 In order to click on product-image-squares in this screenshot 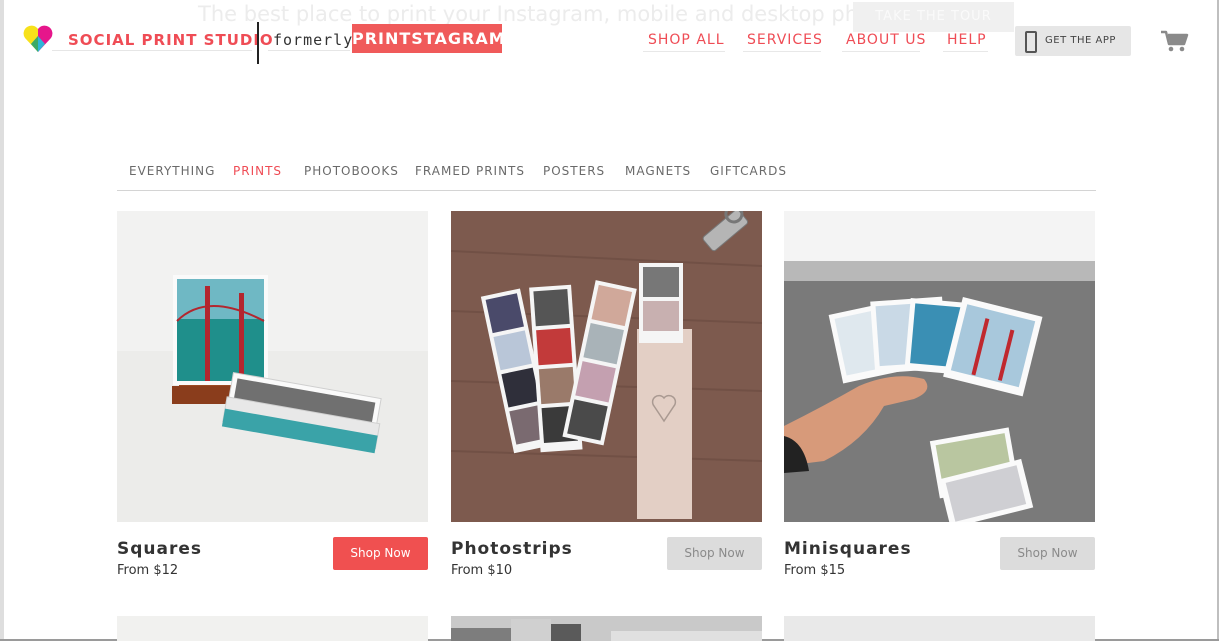, I will do `click(272, 366)`.